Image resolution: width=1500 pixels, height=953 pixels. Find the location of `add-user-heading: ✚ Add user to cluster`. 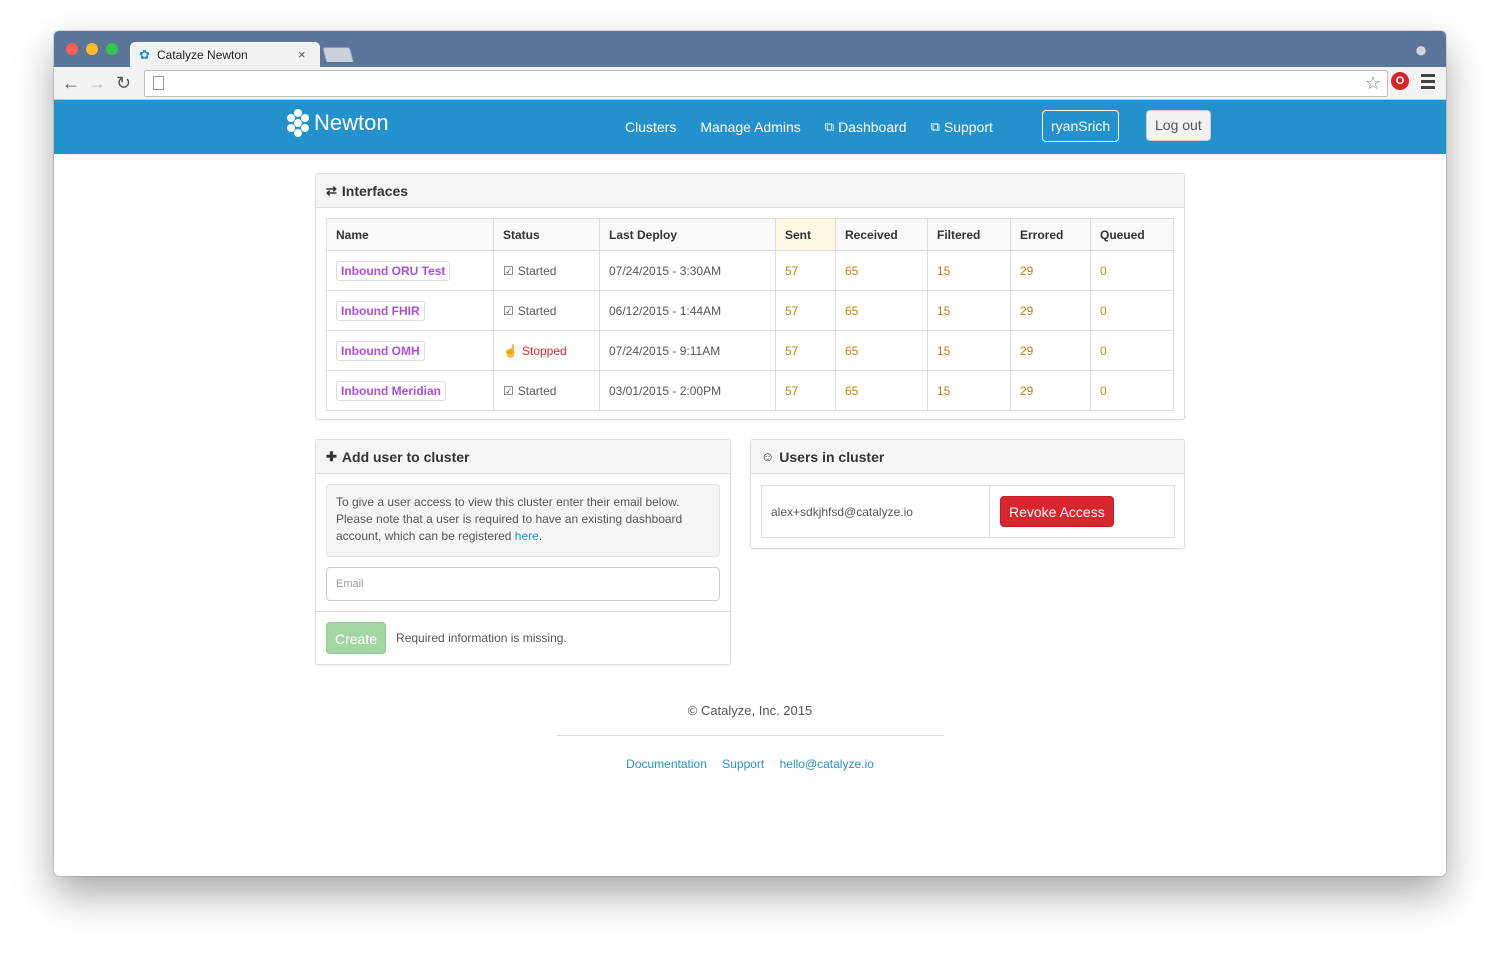

add-user-heading: ✚ Add user to cluster is located at coordinates (523, 457).